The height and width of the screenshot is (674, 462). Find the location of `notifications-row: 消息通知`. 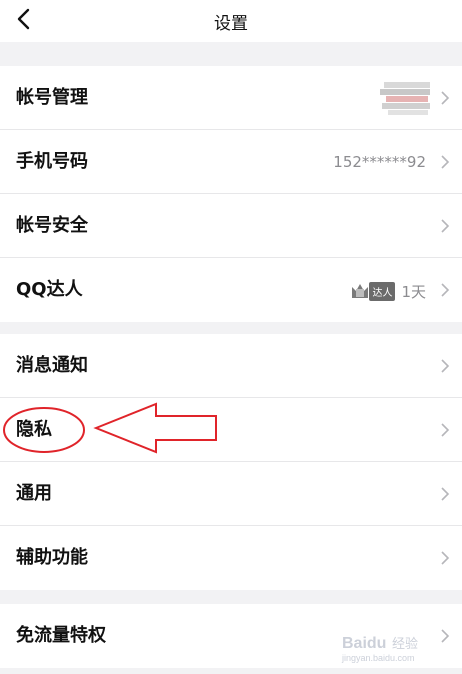

notifications-row: 消息通知 is located at coordinates (231, 366).